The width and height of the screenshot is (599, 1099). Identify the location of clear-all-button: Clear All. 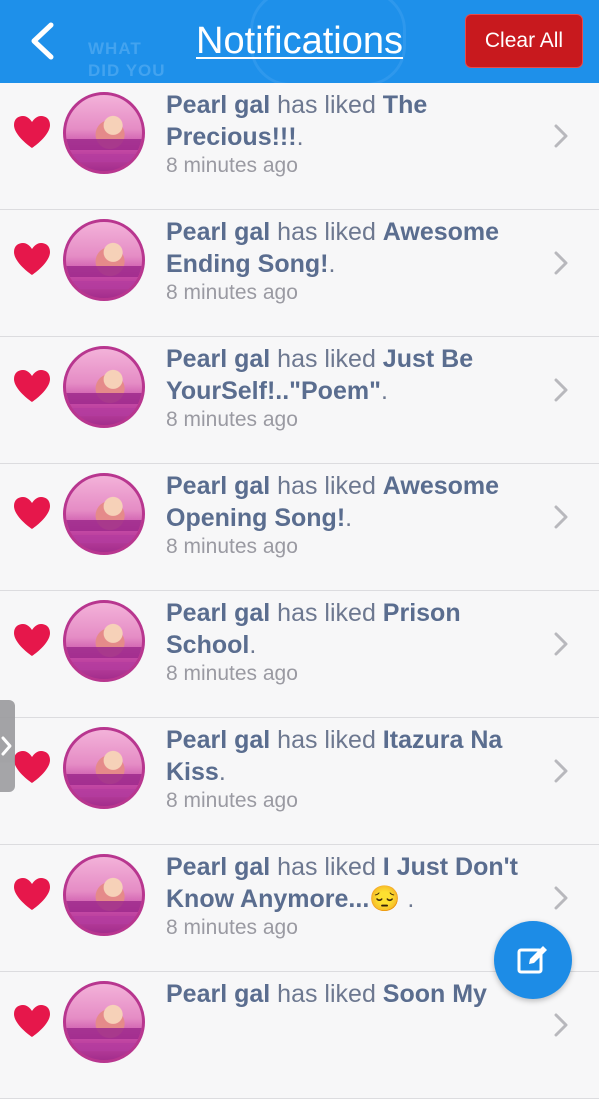
(524, 41).